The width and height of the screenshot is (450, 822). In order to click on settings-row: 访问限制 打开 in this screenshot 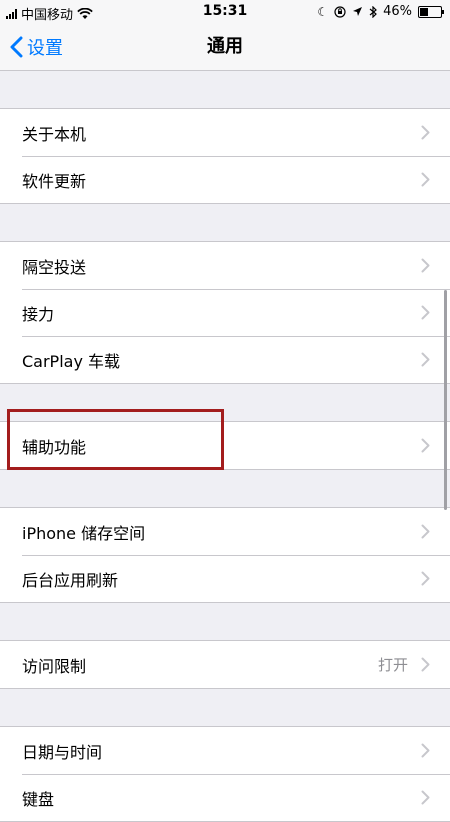, I will do `click(225, 664)`.